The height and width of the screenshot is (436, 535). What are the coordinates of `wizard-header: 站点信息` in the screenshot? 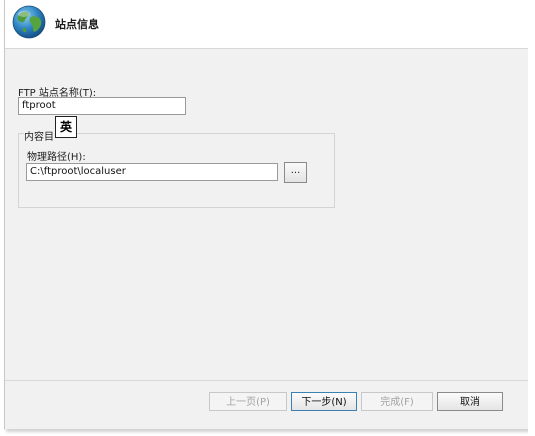 It's located at (266, 24).